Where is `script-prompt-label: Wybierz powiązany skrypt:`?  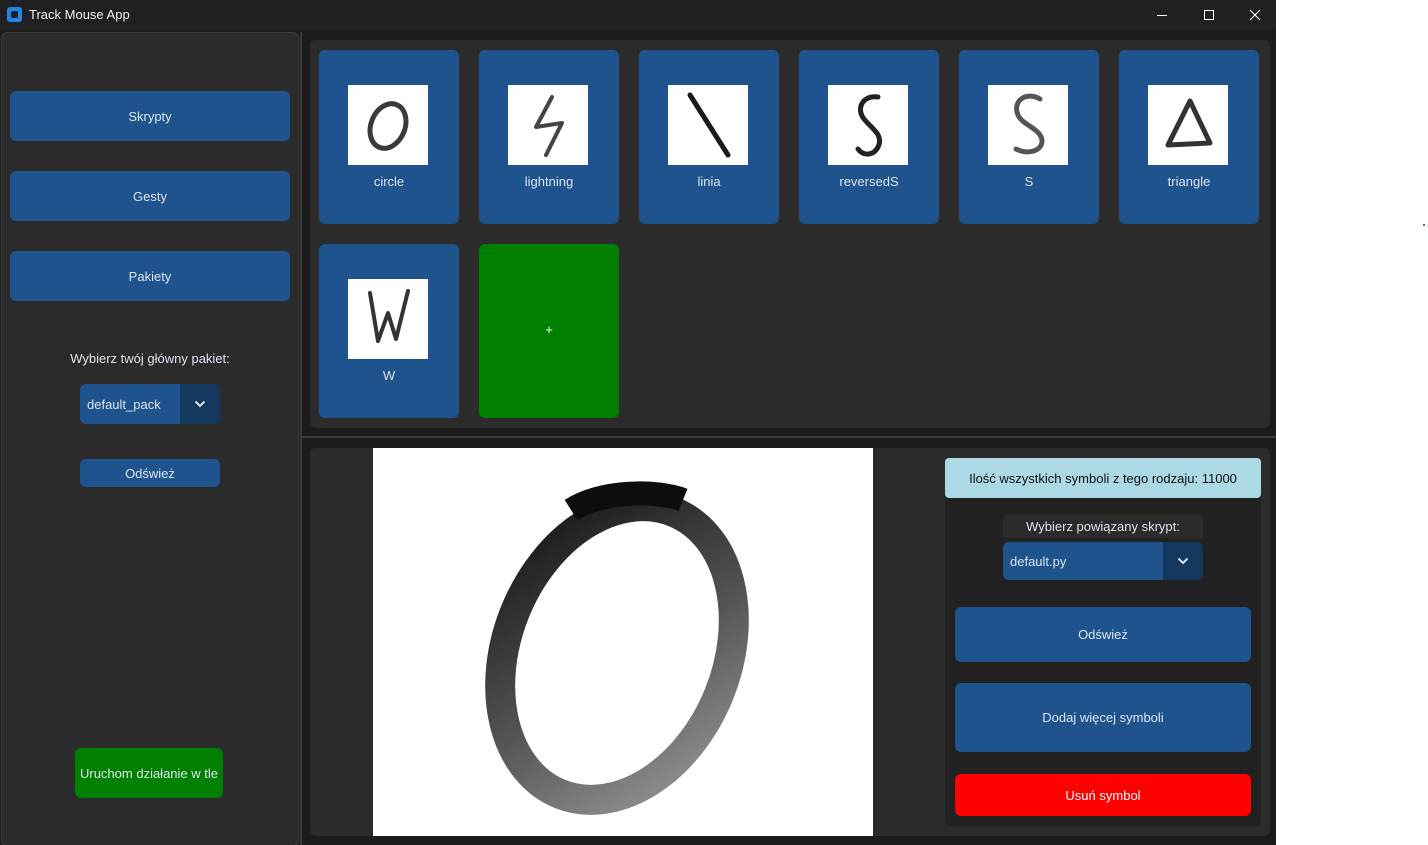
script-prompt-label: Wybierz powiązany skrypt: is located at coordinates (1103, 526).